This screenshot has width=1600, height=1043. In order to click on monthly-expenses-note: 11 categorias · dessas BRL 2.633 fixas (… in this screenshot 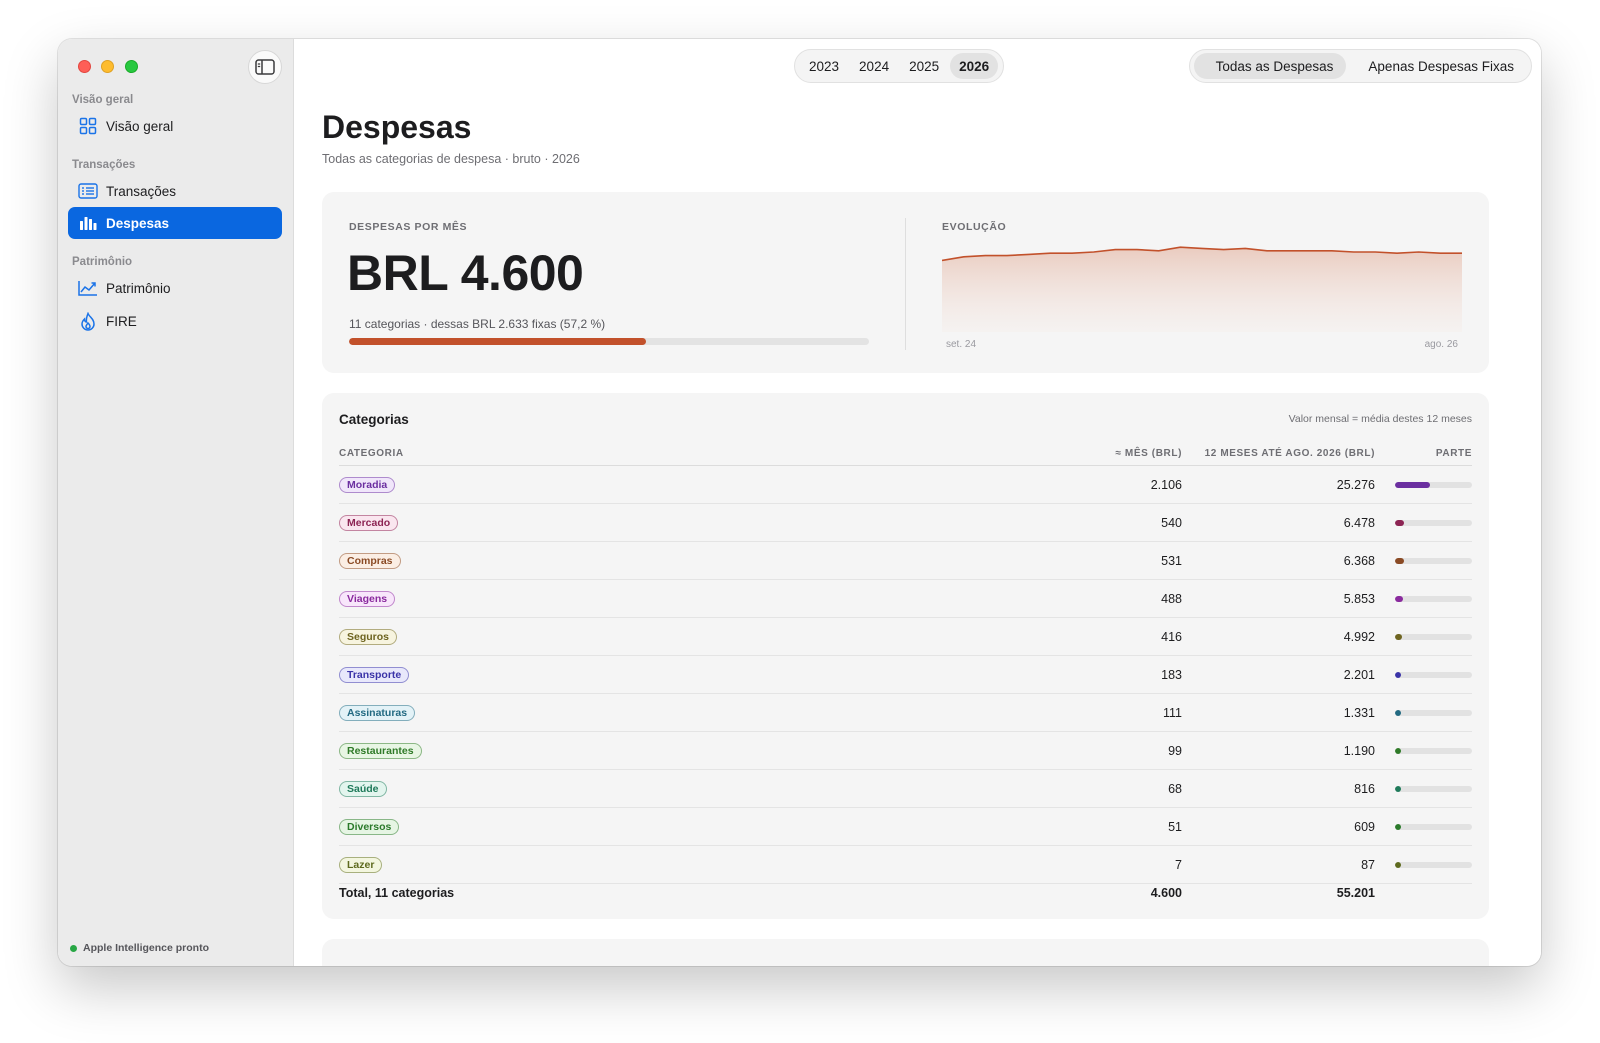, I will do `click(477, 324)`.